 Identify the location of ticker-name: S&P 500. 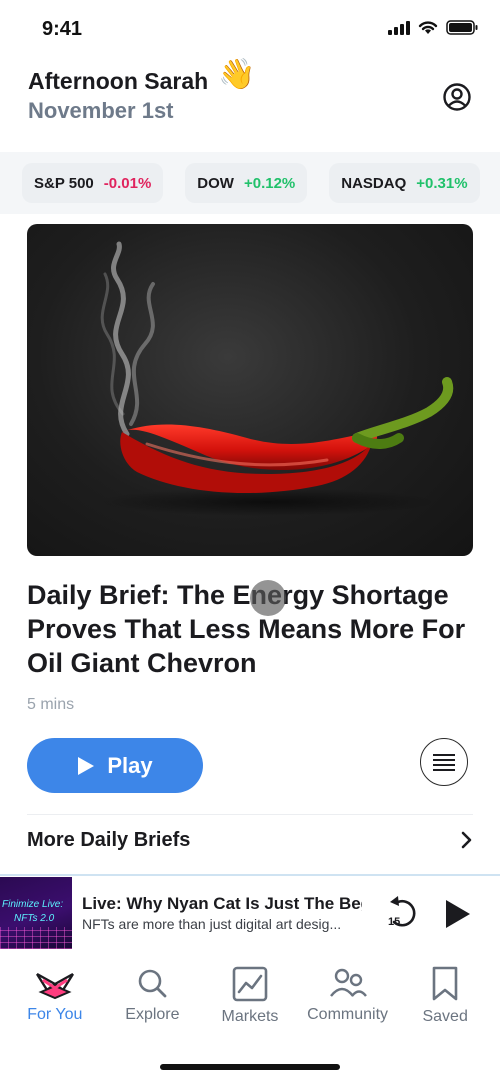
(64, 183).